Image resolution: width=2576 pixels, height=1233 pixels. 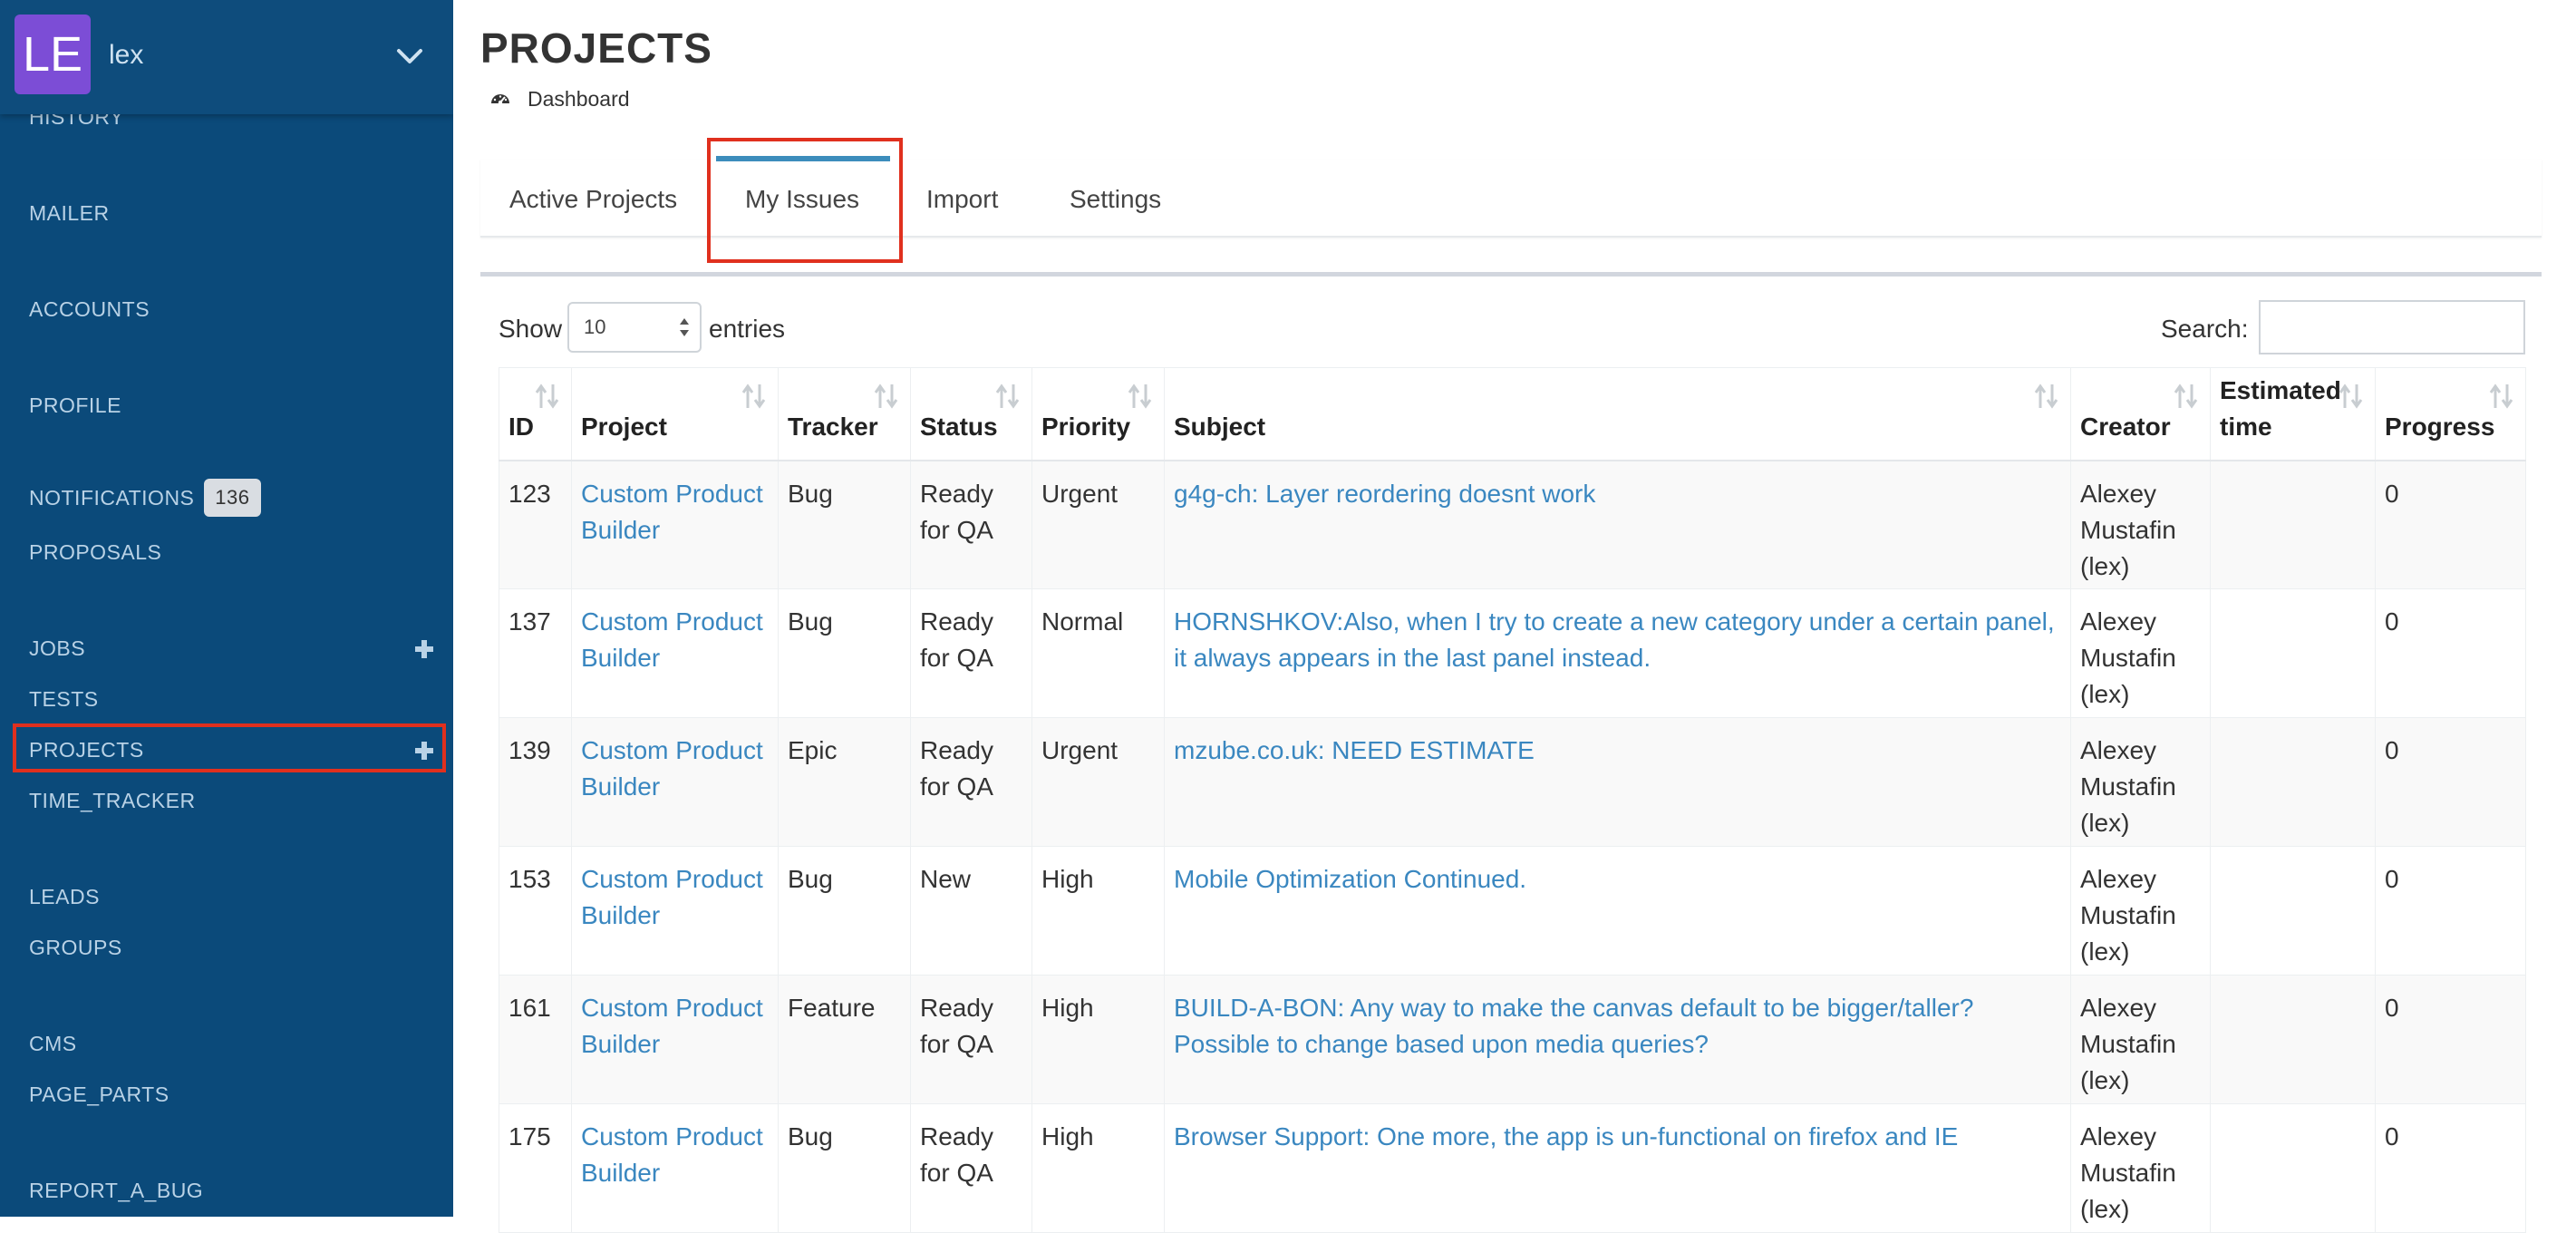 I want to click on column-header-progress: Progress, so click(x=2450, y=414).